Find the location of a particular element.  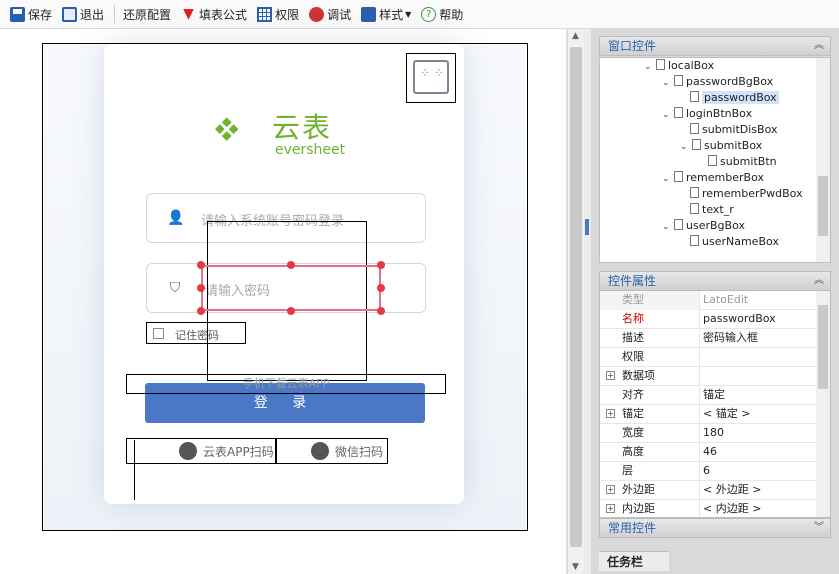

tree-node: submitDisBox is located at coordinates (732, 130).